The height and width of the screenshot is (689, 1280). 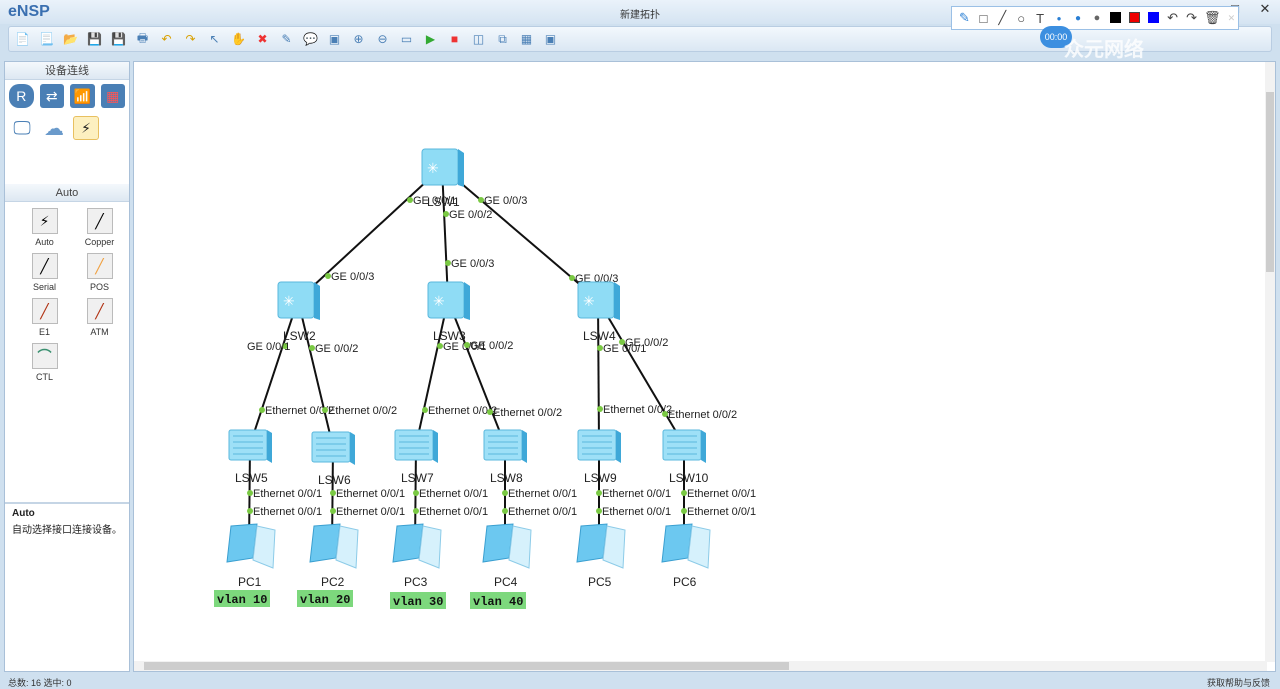 I want to click on cable-ctl: ⌒ CTL, so click(x=44, y=362).